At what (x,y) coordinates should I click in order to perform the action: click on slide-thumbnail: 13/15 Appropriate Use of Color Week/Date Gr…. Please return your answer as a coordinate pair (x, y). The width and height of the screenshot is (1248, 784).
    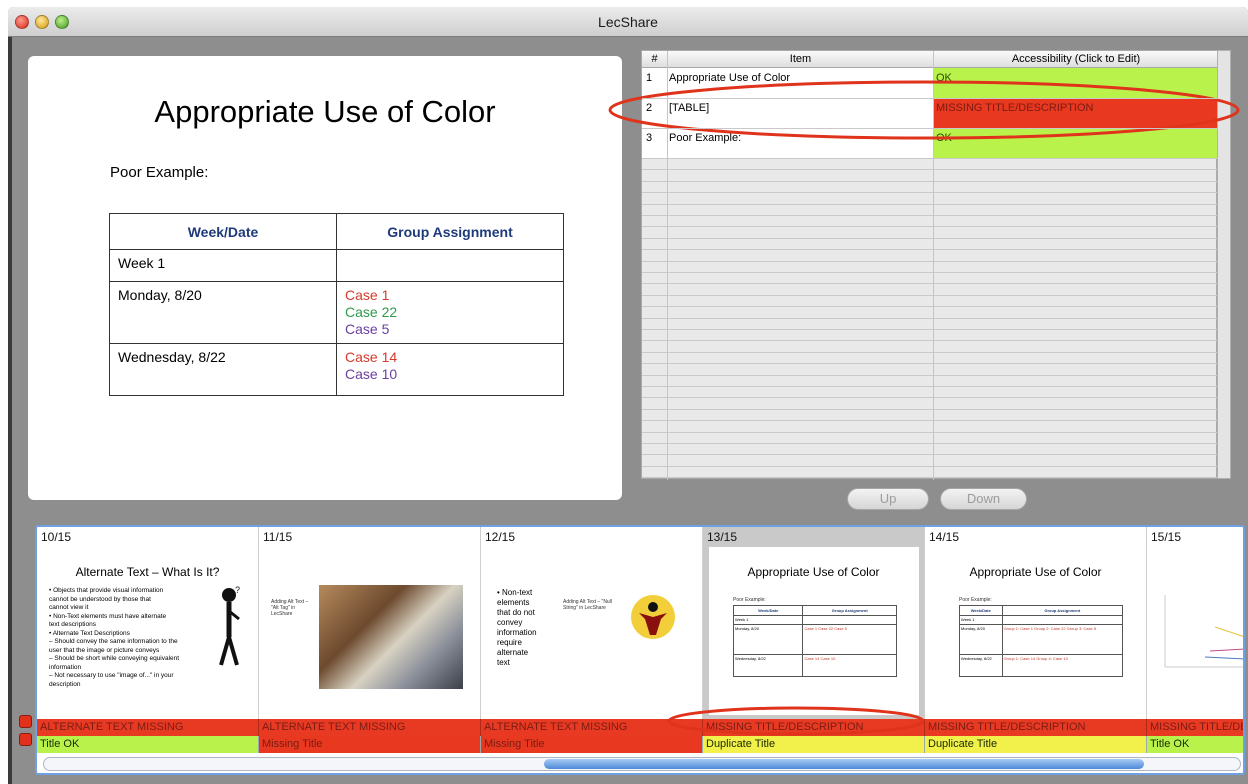
    Looking at the image, I should click on (814, 623).